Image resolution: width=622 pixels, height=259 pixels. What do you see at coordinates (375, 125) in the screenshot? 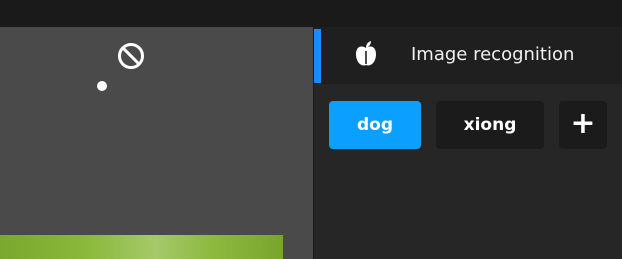
I see `tag-dog-button: dog` at bounding box center [375, 125].